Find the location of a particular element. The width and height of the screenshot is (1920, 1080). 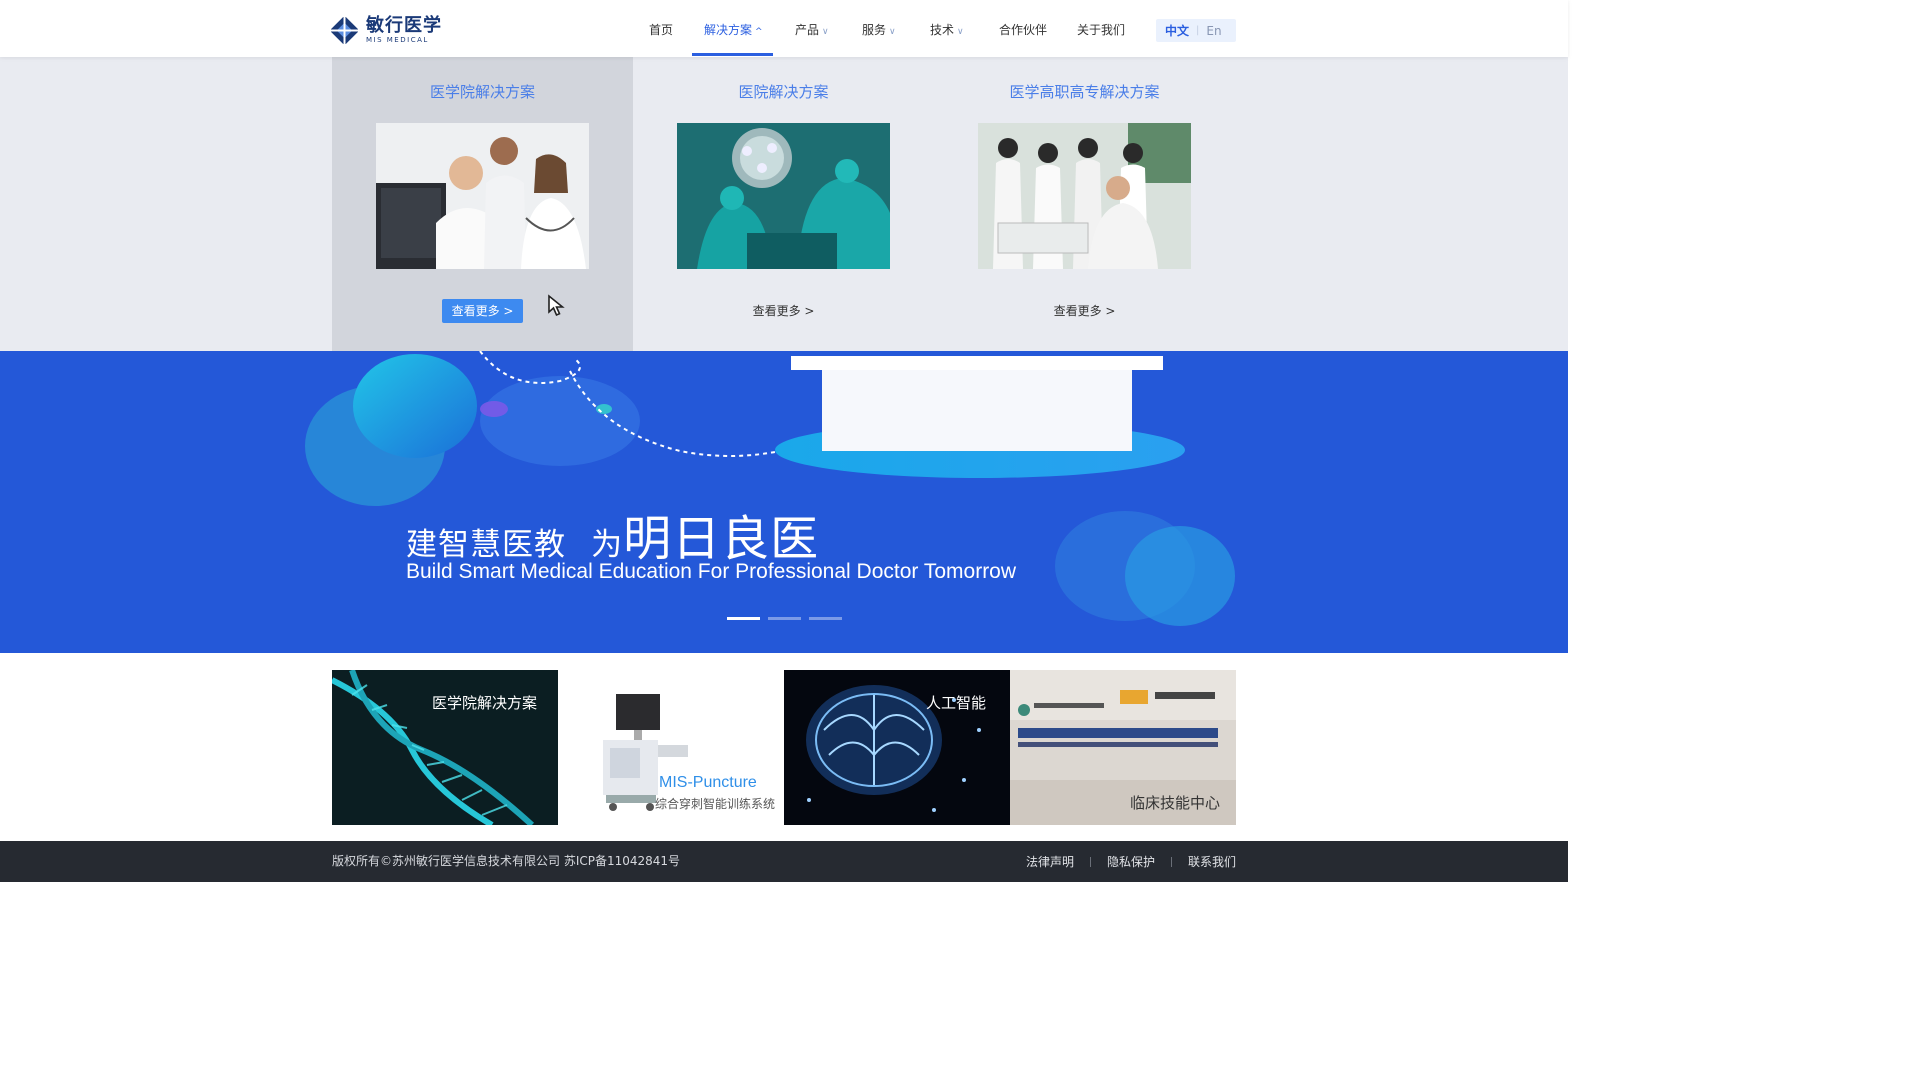

surgery-image is located at coordinates (783, 196).